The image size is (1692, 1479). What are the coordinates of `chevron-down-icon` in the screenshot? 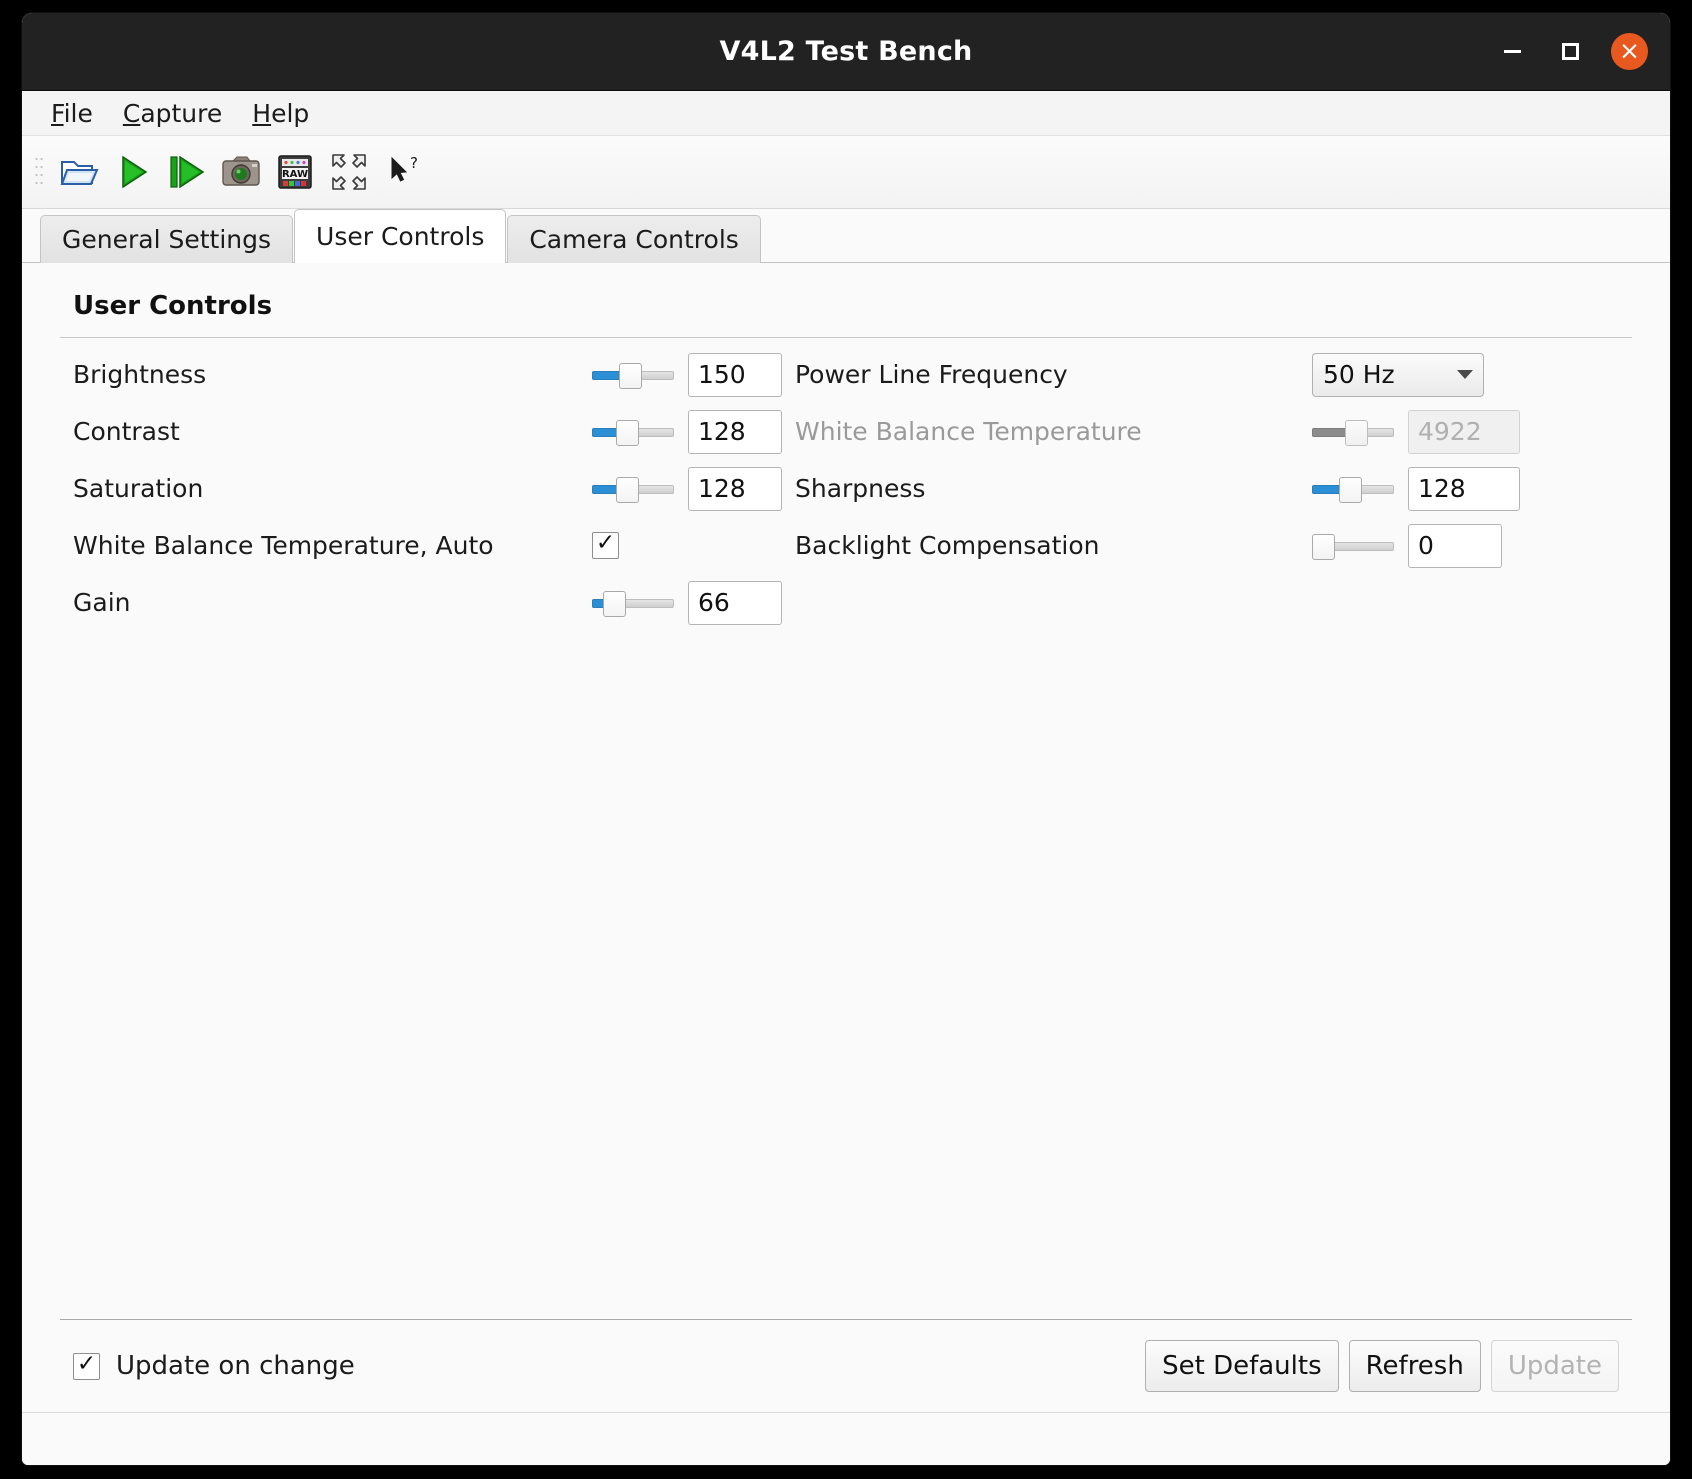 It's located at (1465, 374).